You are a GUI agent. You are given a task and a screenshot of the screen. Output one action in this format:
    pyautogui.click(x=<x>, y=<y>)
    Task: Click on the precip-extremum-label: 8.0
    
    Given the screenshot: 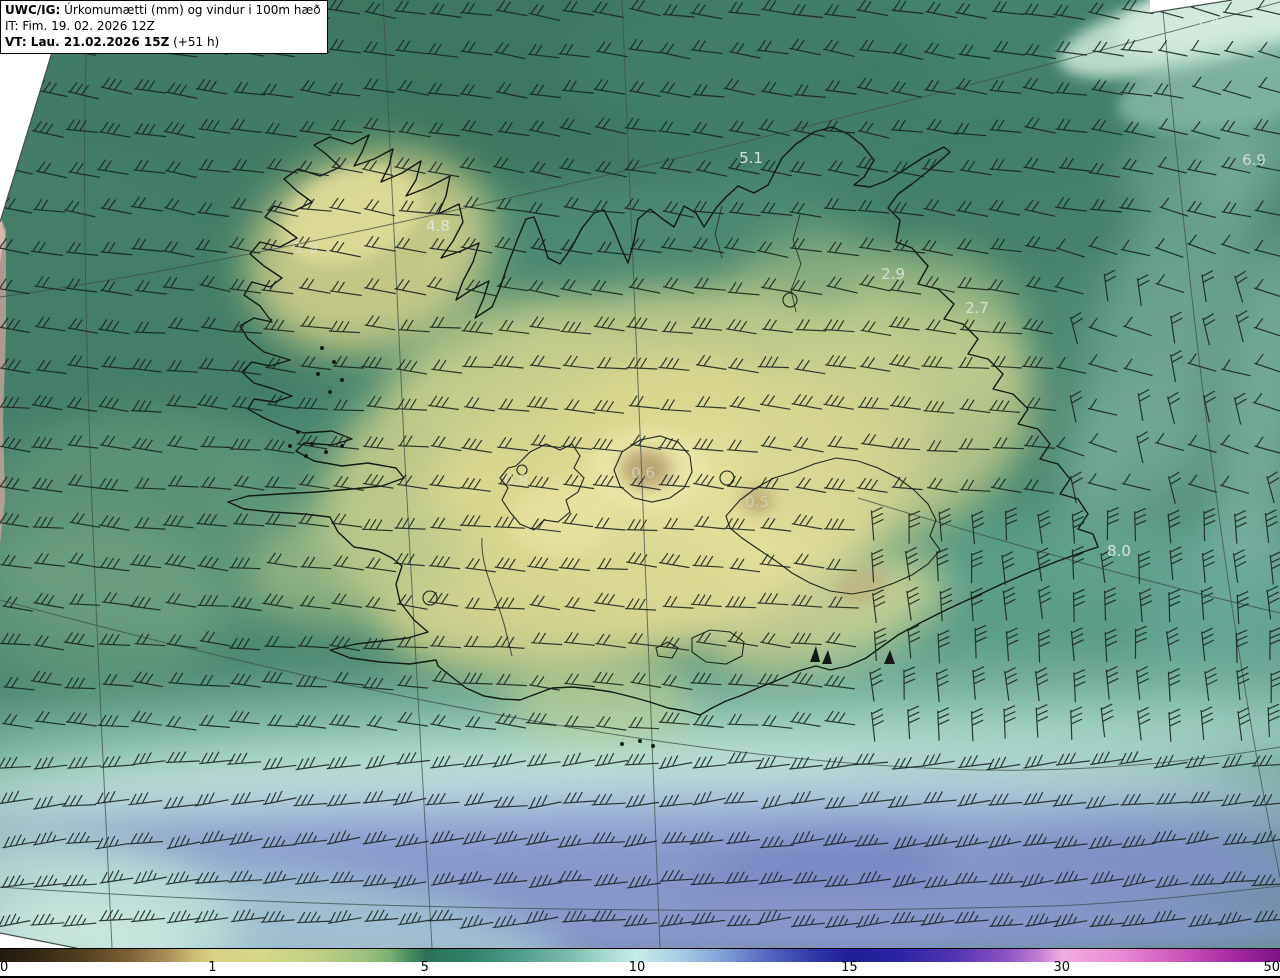 What is the action you would take?
    pyautogui.click(x=1119, y=551)
    